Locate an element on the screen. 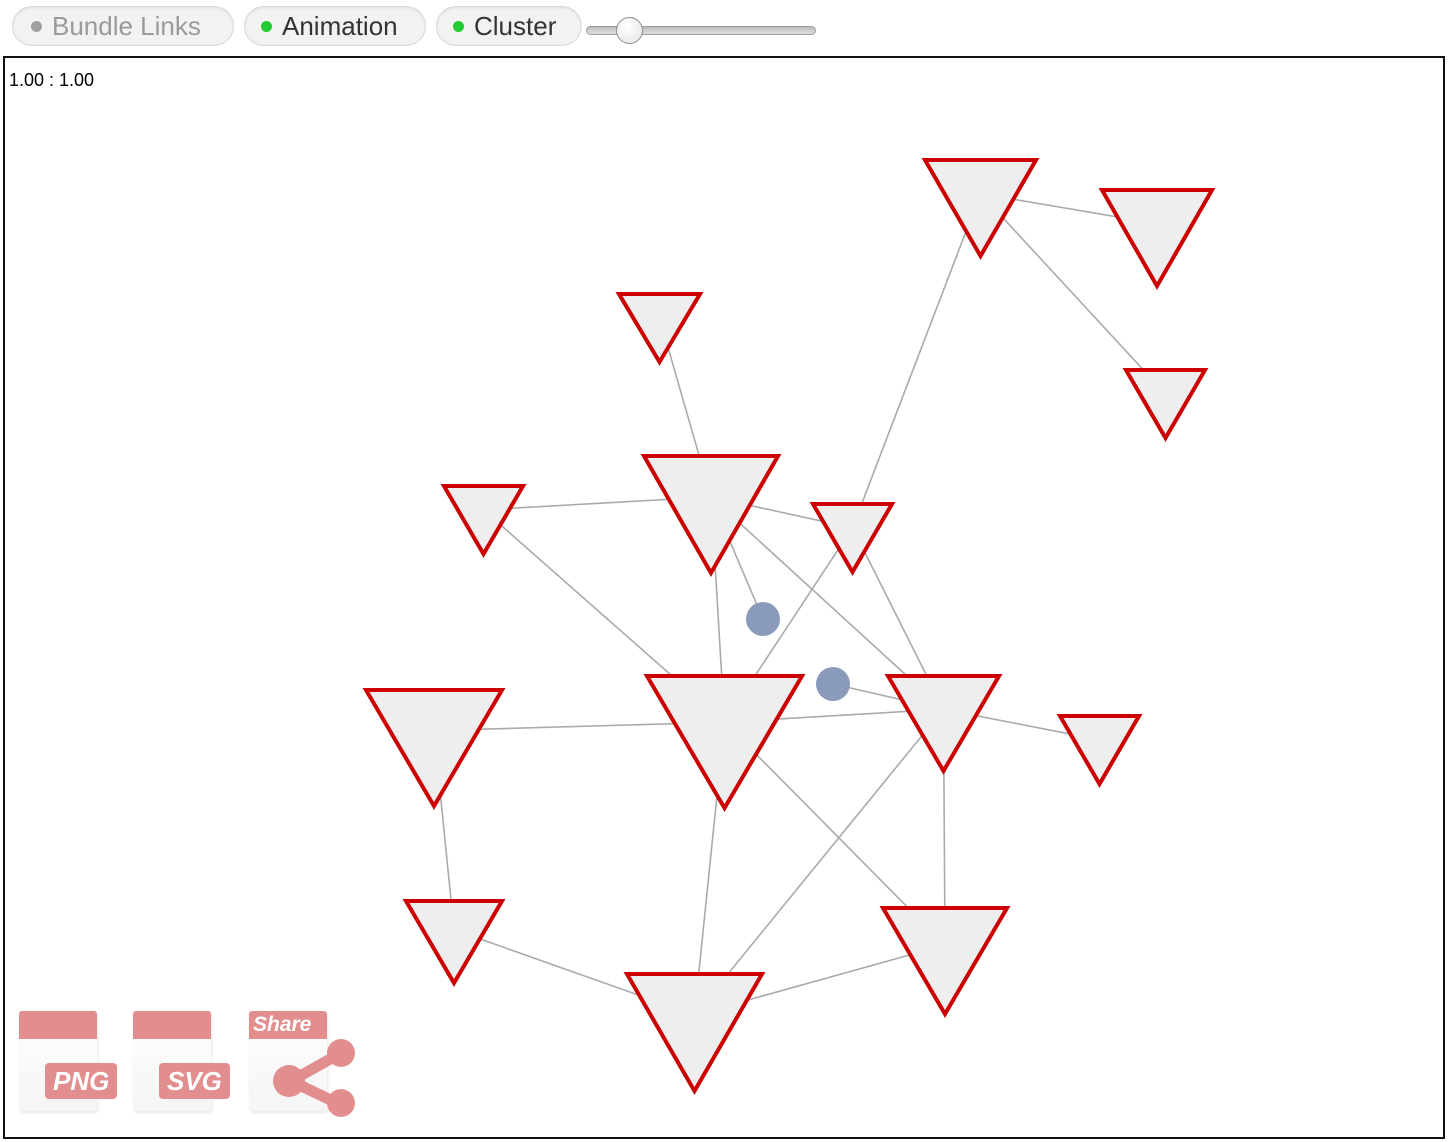  export-svg-button: SVG is located at coordinates (187, 1064).